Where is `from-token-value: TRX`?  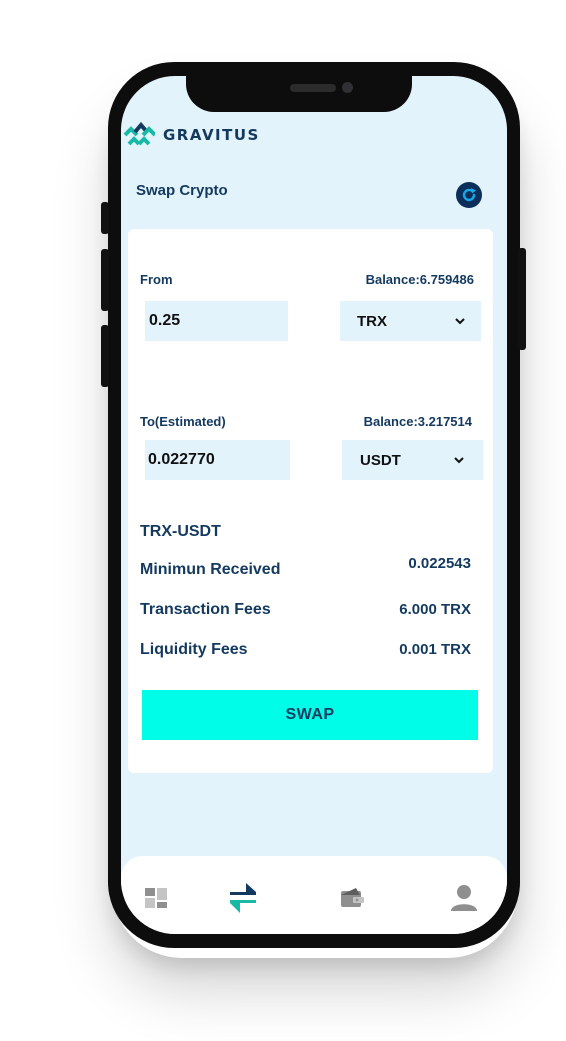
from-token-value: TRX is located at coordinates (372, 321).